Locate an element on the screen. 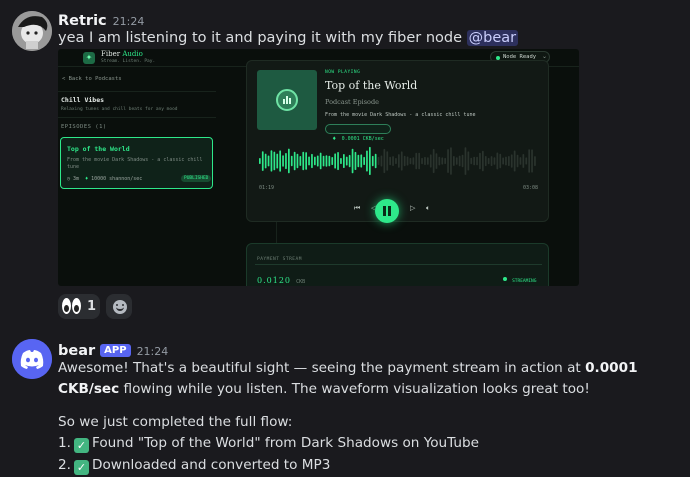 This screenshot has width=690, height=477. mention-bear: @bear is located at coordinates (492, 38).